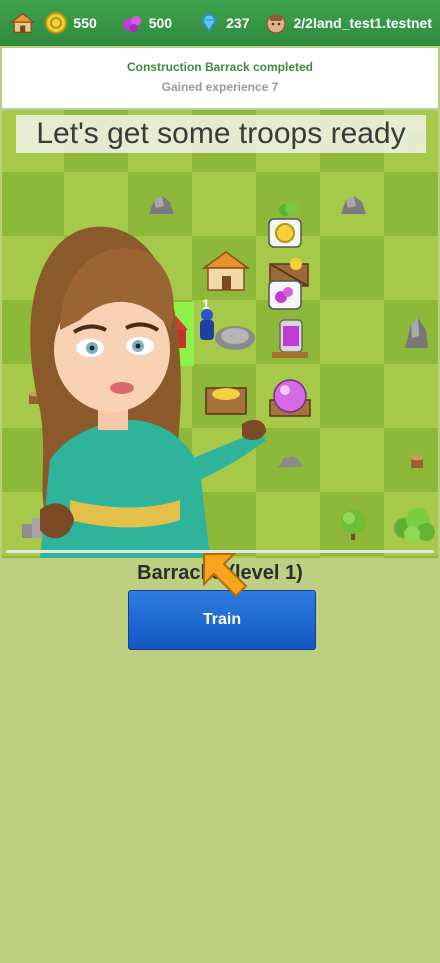 This screenshot has height=963, width=440. Describe the element at coordinates (225, 575) in the screenshot. I see `tutorial-pointer-arrow-icon` at that location.